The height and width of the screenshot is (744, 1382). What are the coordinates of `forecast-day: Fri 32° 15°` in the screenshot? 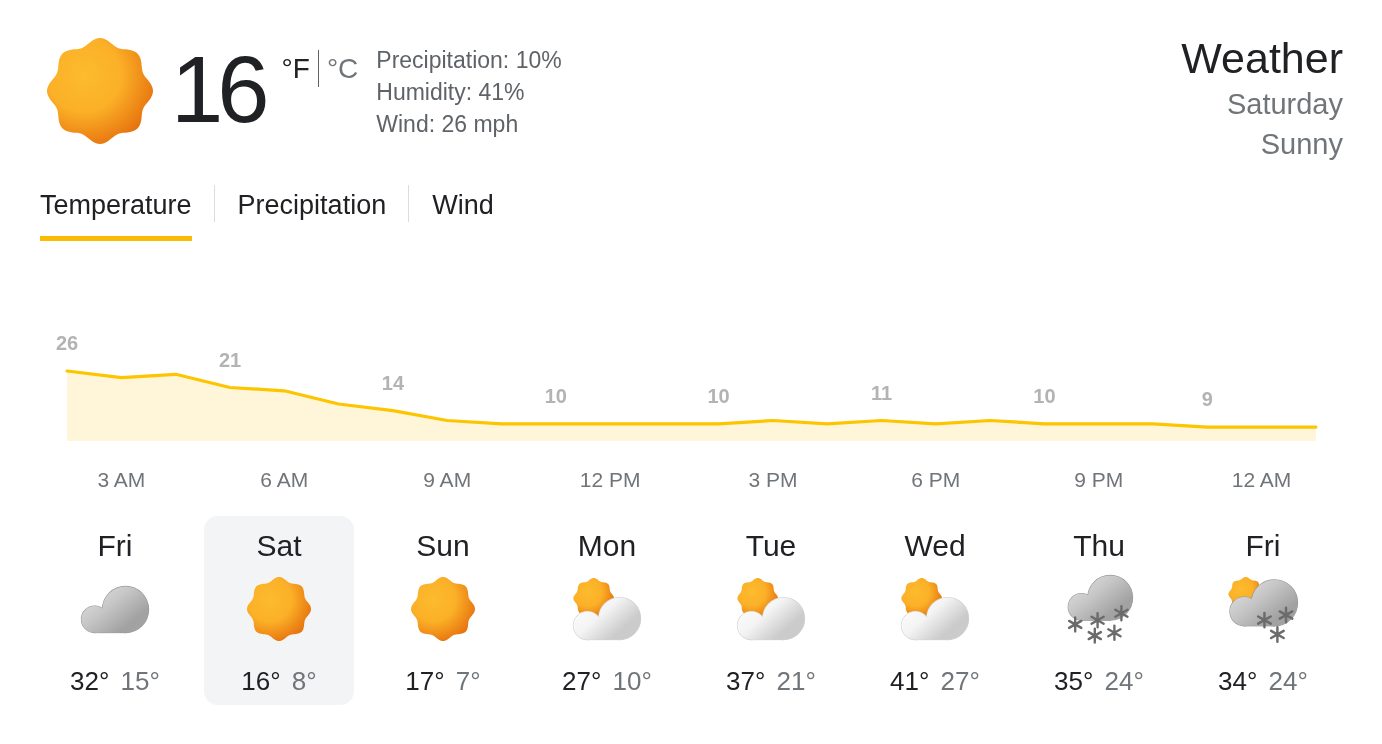 It's located at (115, 610).